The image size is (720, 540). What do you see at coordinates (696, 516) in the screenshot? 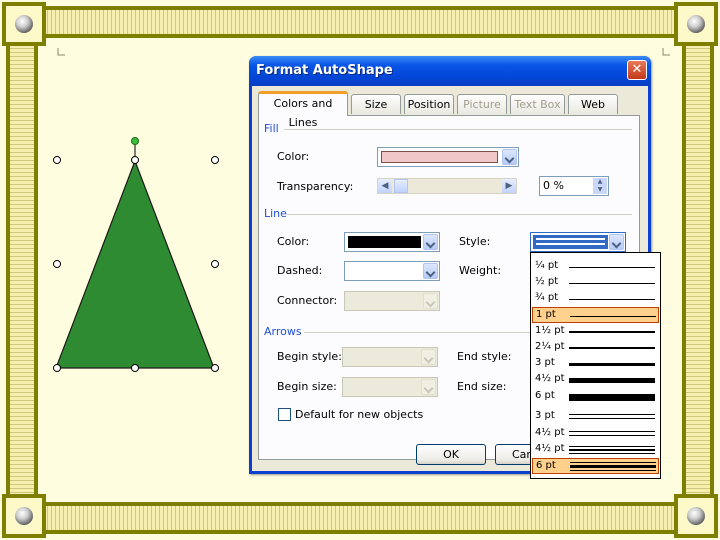
I see `corner-knob-icon` at bounding box center [696, 516].